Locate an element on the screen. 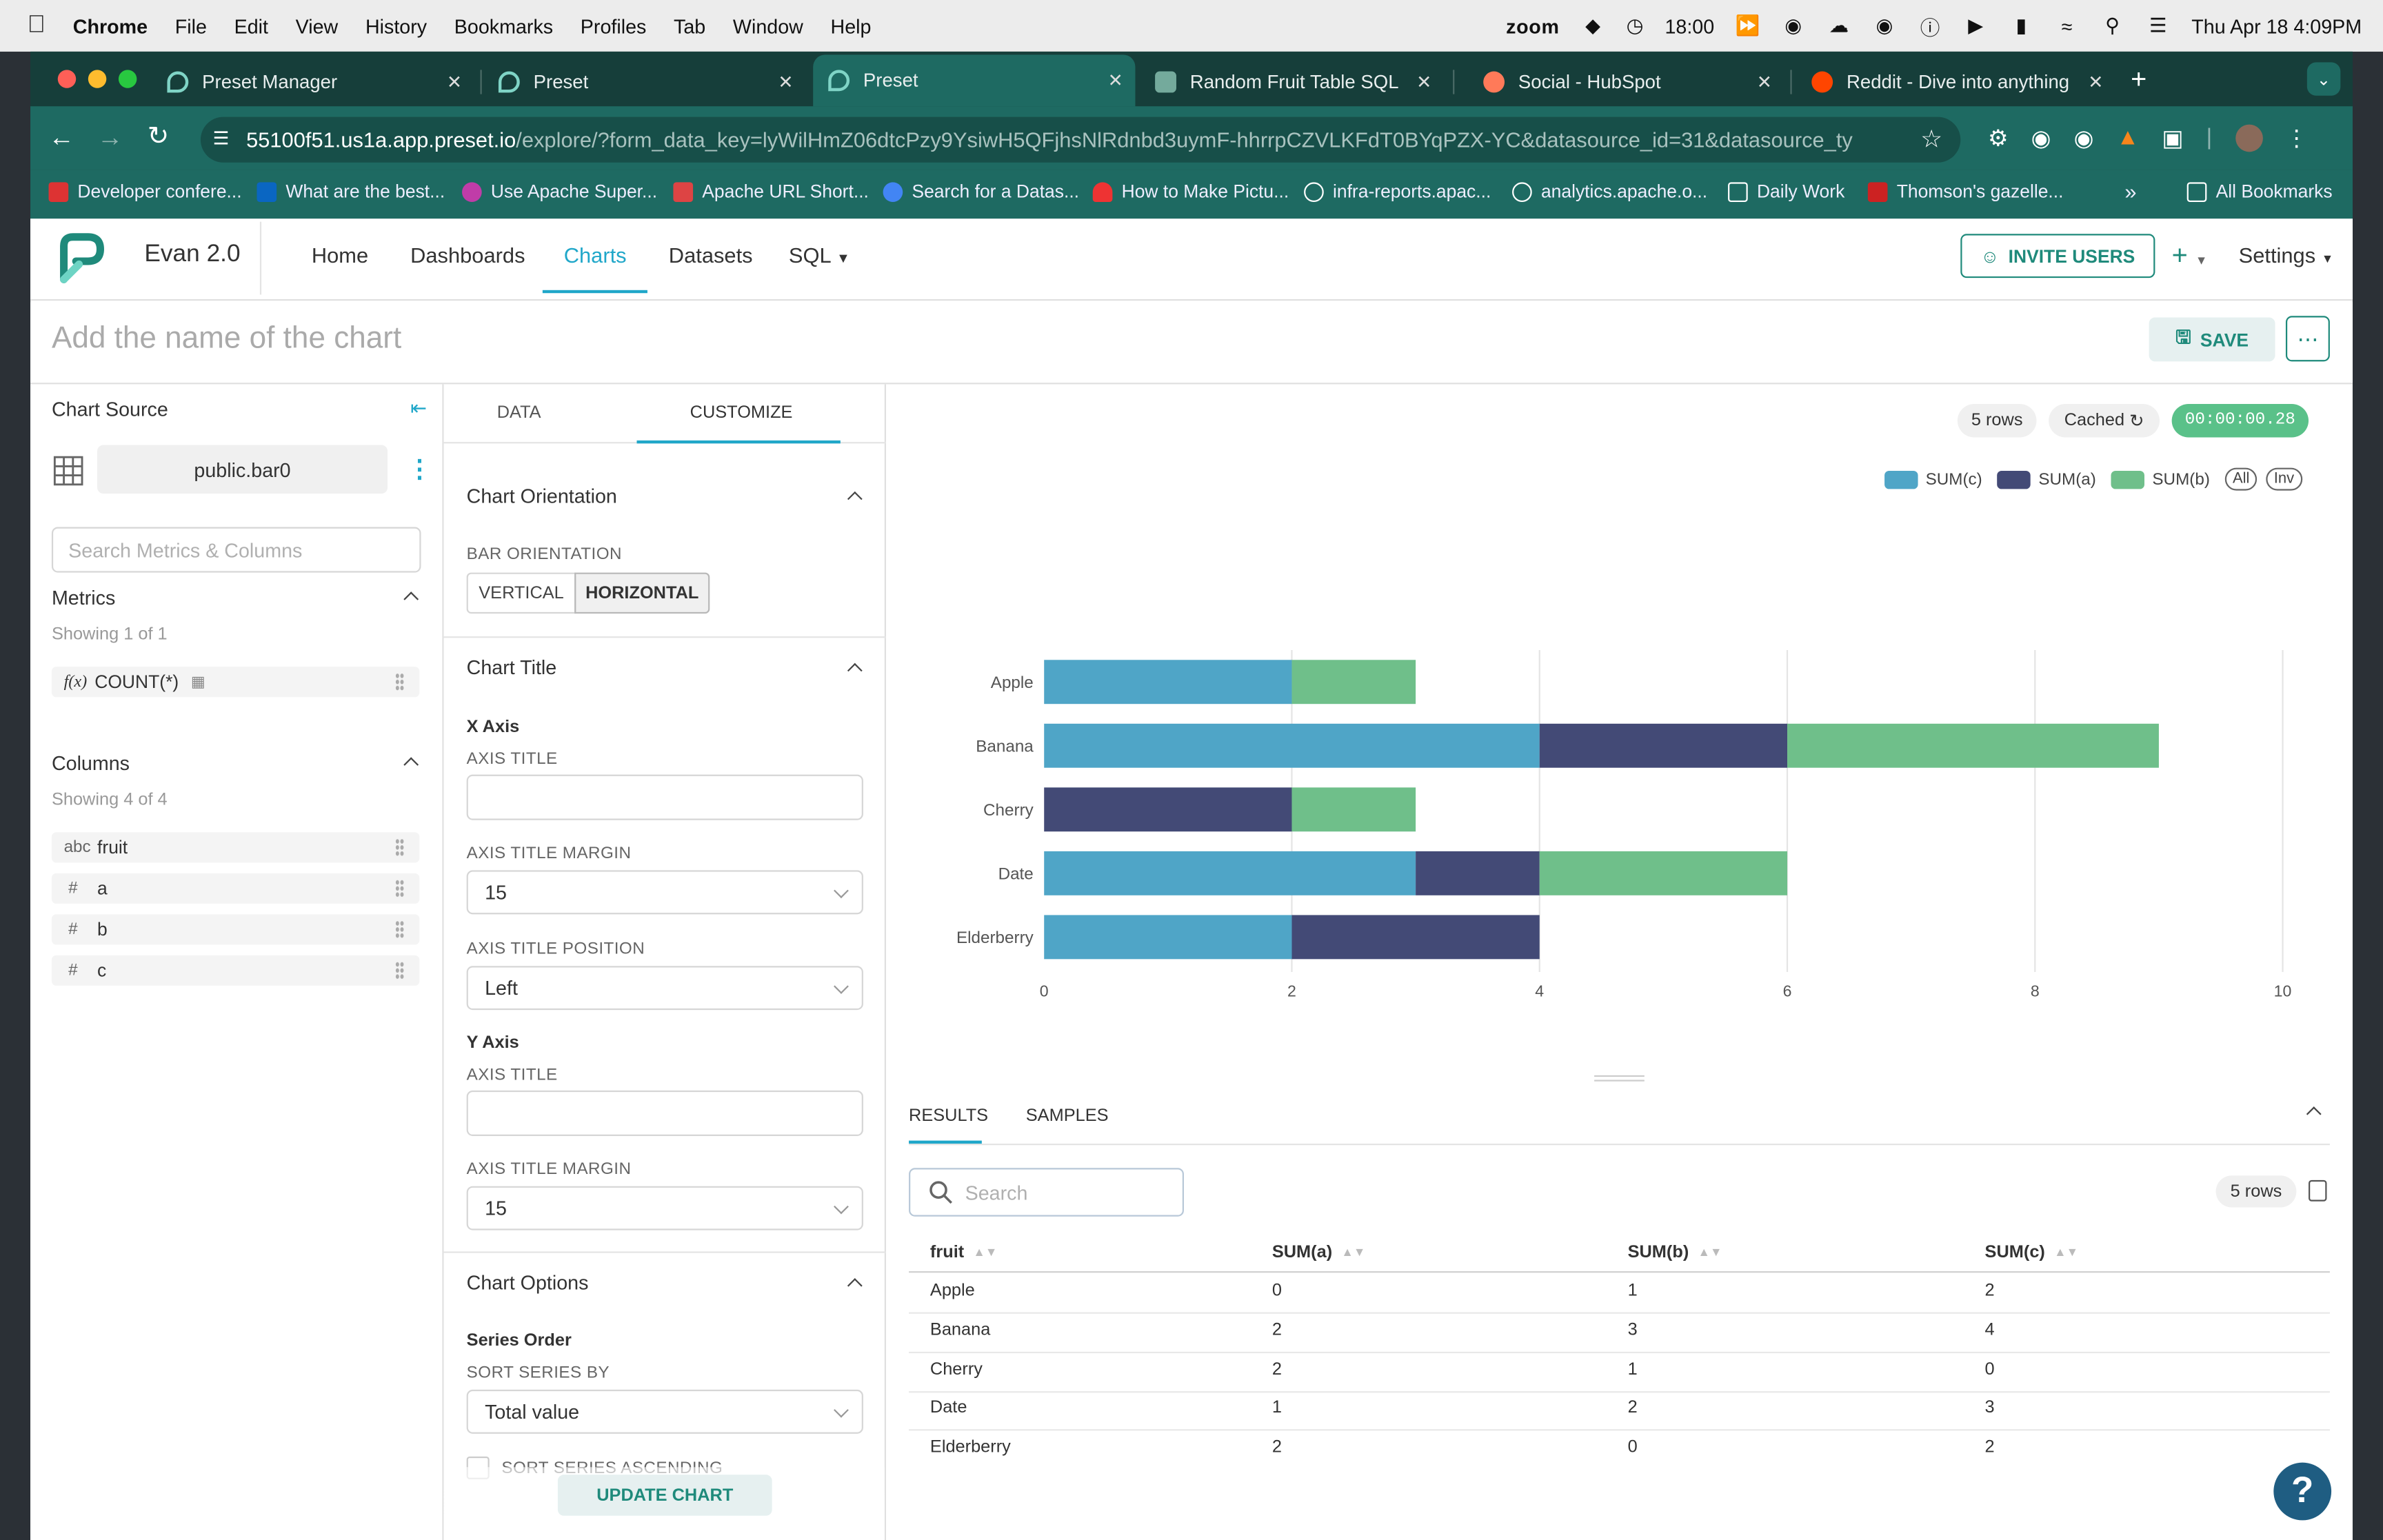 The width and height of the screenshot is (2383, 1540). orientation-horizontal-button: HORIZONTAL is located at coordinates (642, 593).